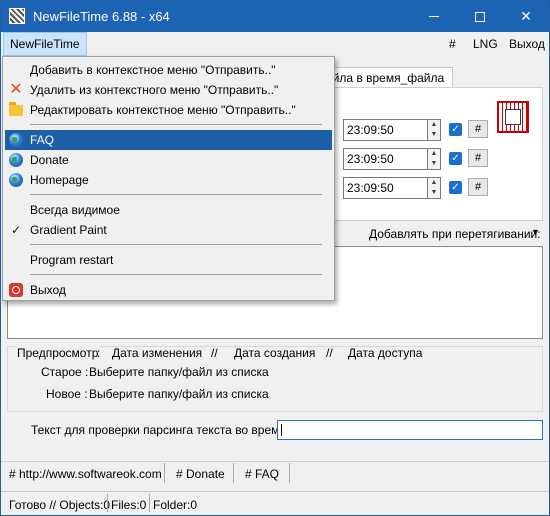 The image size is (550, 516). I want to click on hash-button-accessed: #, so click(478, 187).